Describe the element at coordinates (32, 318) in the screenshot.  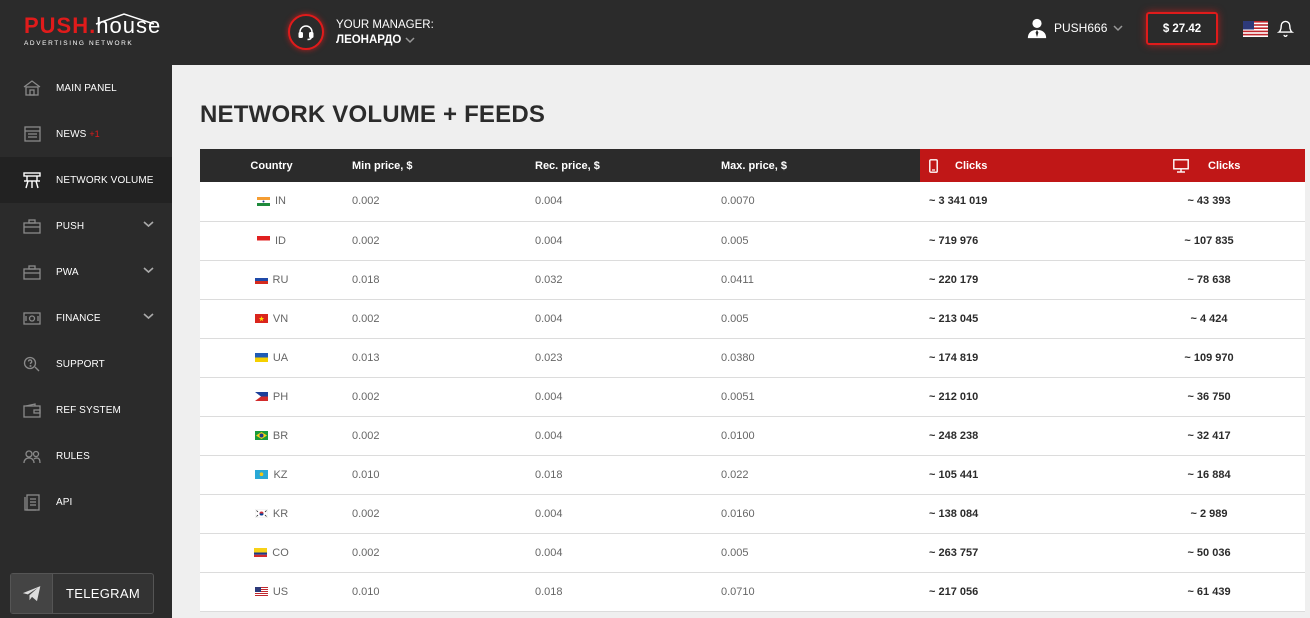
I see `finance-icon` at that location.